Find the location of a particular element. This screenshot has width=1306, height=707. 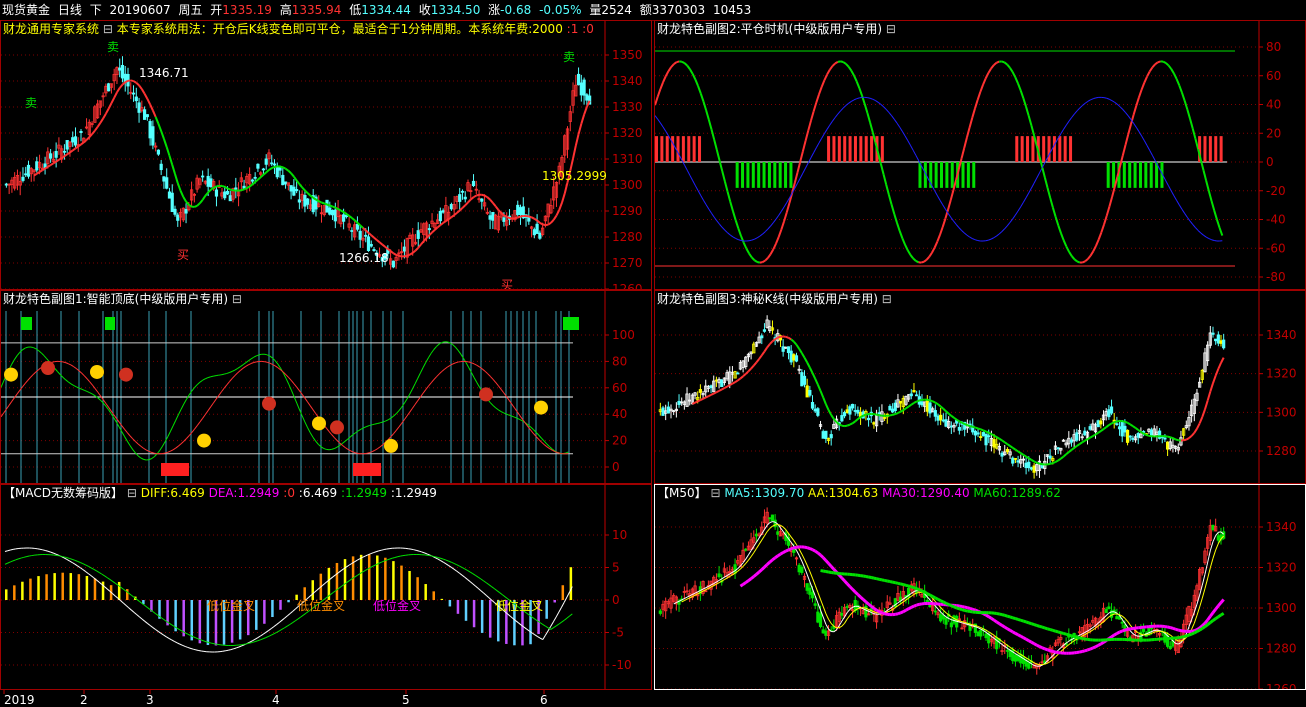

top-bottom-panel: 财龙特色副图1:智能顶底(中级版用户专用) ⊟ 100 80 60 40 20 0 is located at coordinates (326, 387).